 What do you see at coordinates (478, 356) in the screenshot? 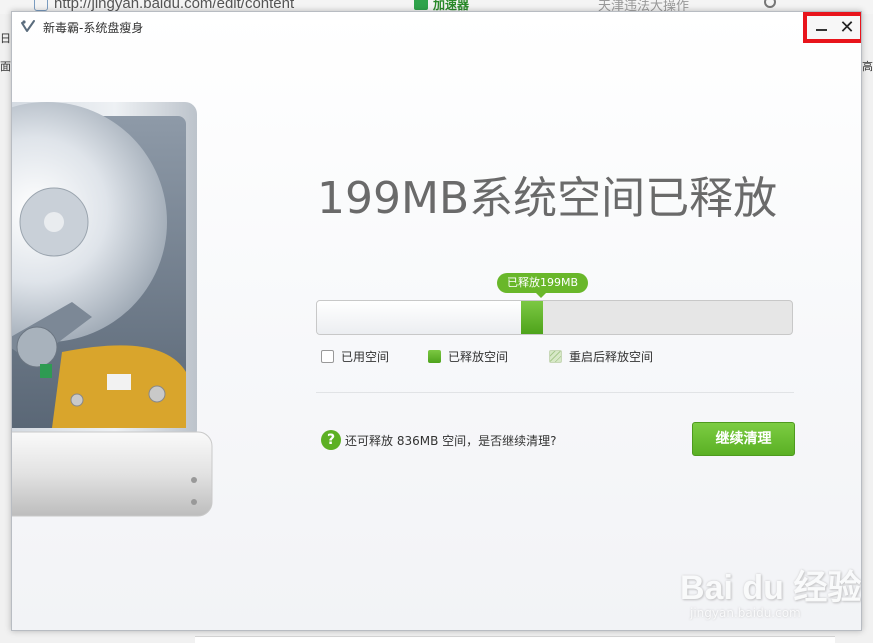
I see `legend-label: 已释放空间` at bounding box center [478, 356].